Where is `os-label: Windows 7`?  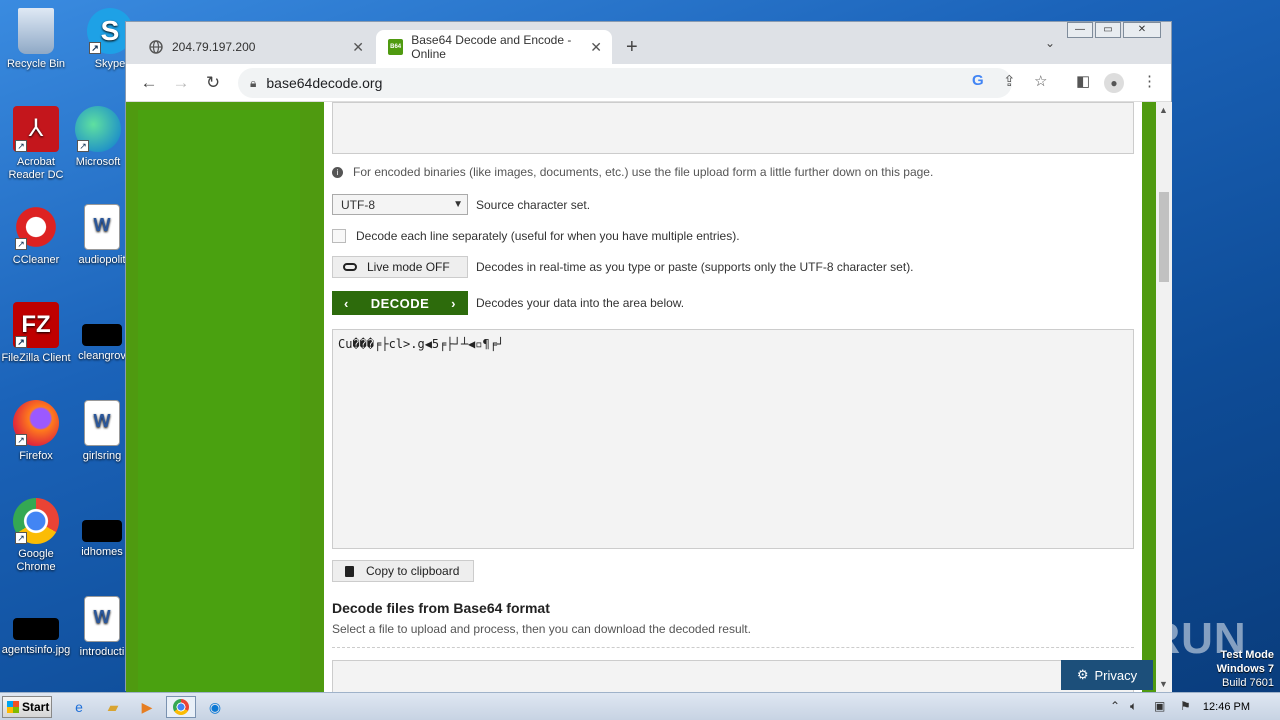
os-label: Windows 7 is located at coordinates (1245, 669).